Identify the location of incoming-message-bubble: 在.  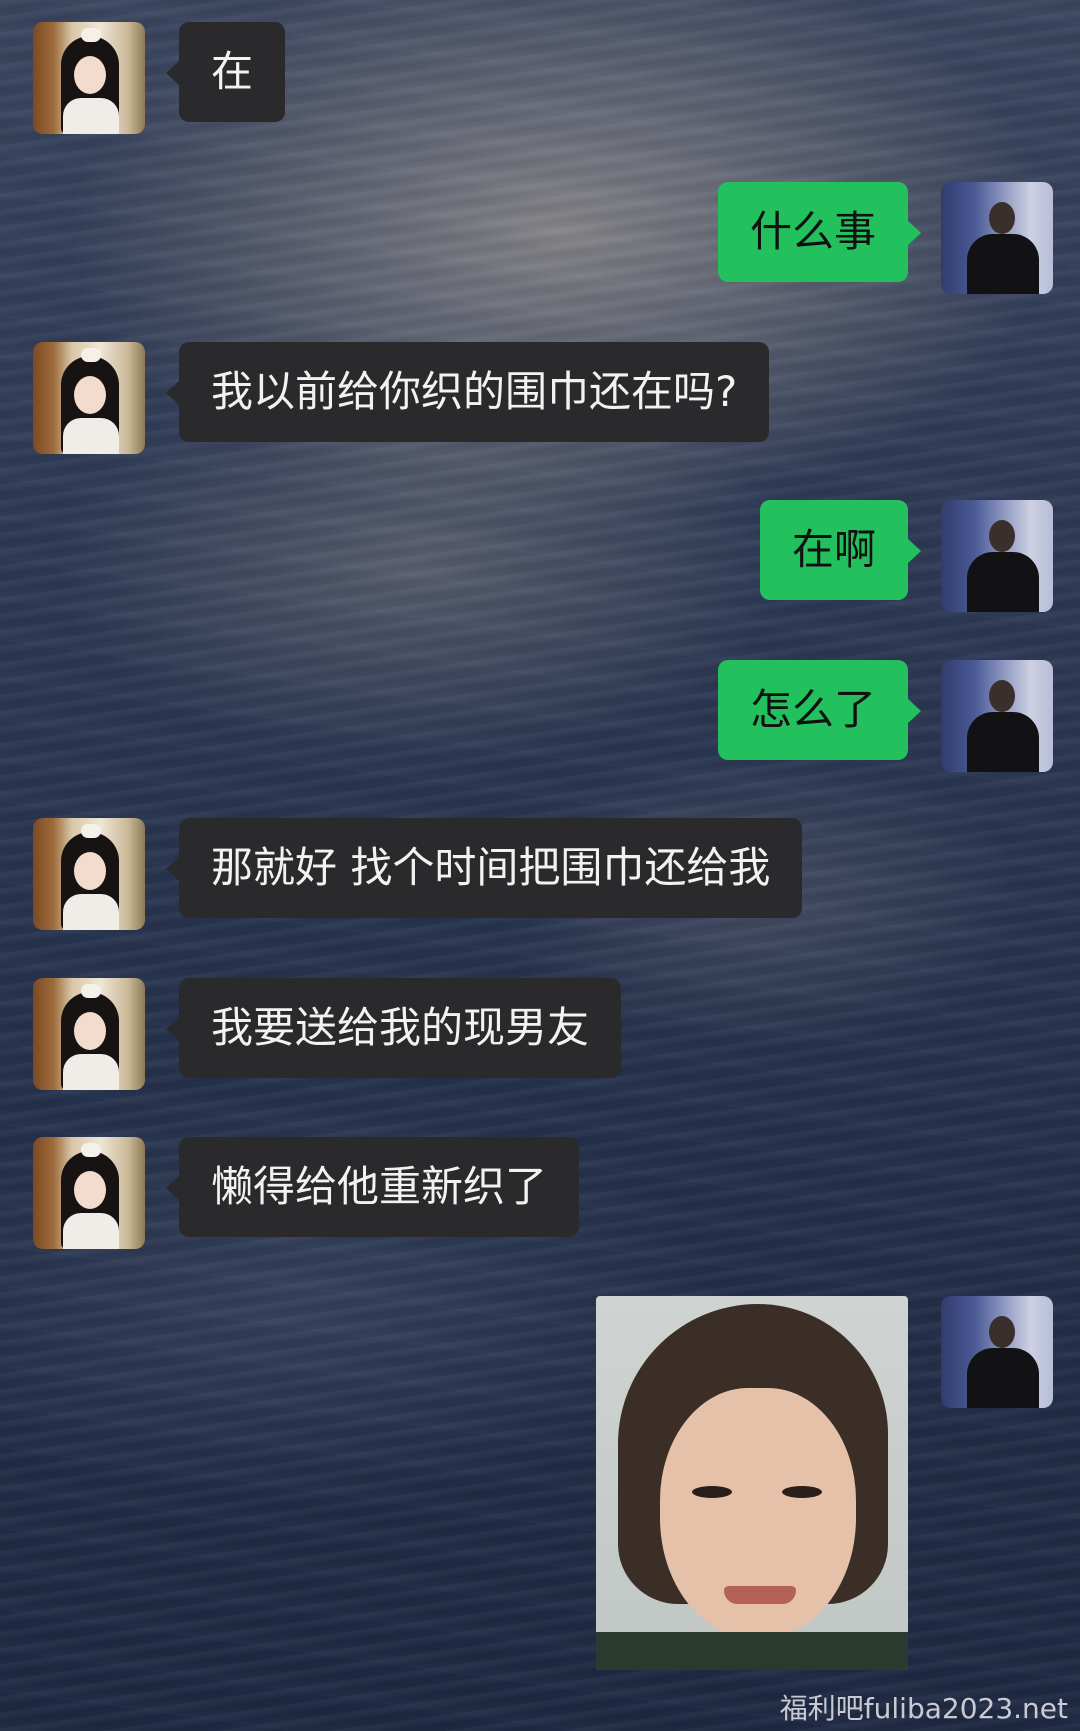
(225, 72).